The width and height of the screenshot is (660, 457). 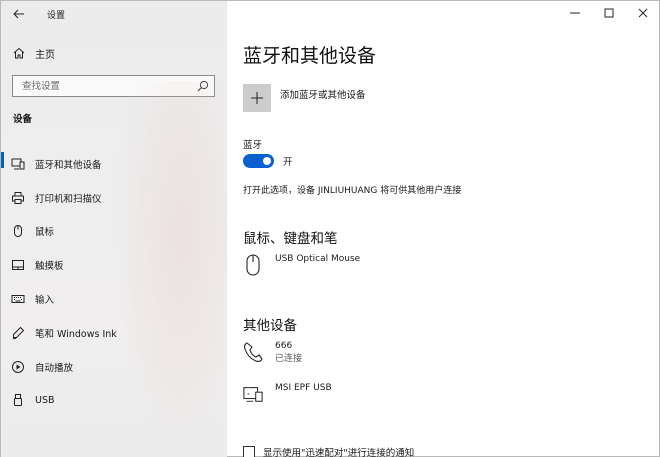 I want to click on device-name: MSI EPF USB, so click(x=303, y=388).